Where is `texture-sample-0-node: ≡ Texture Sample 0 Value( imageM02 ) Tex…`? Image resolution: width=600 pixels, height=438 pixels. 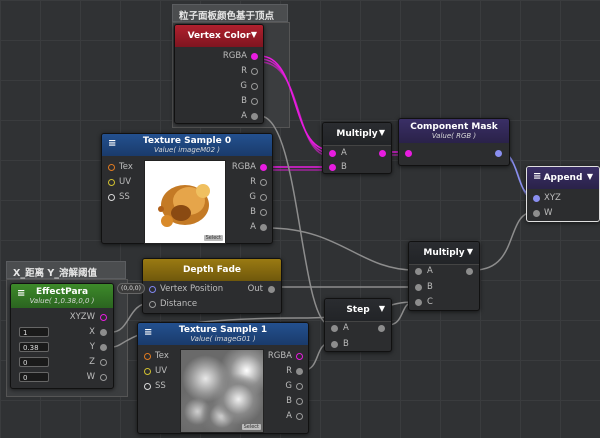
texture-sample-0-node: ≡ Texture Sample 0 Value( imageM02 ) Tex… is located at coordinates (187, 188).